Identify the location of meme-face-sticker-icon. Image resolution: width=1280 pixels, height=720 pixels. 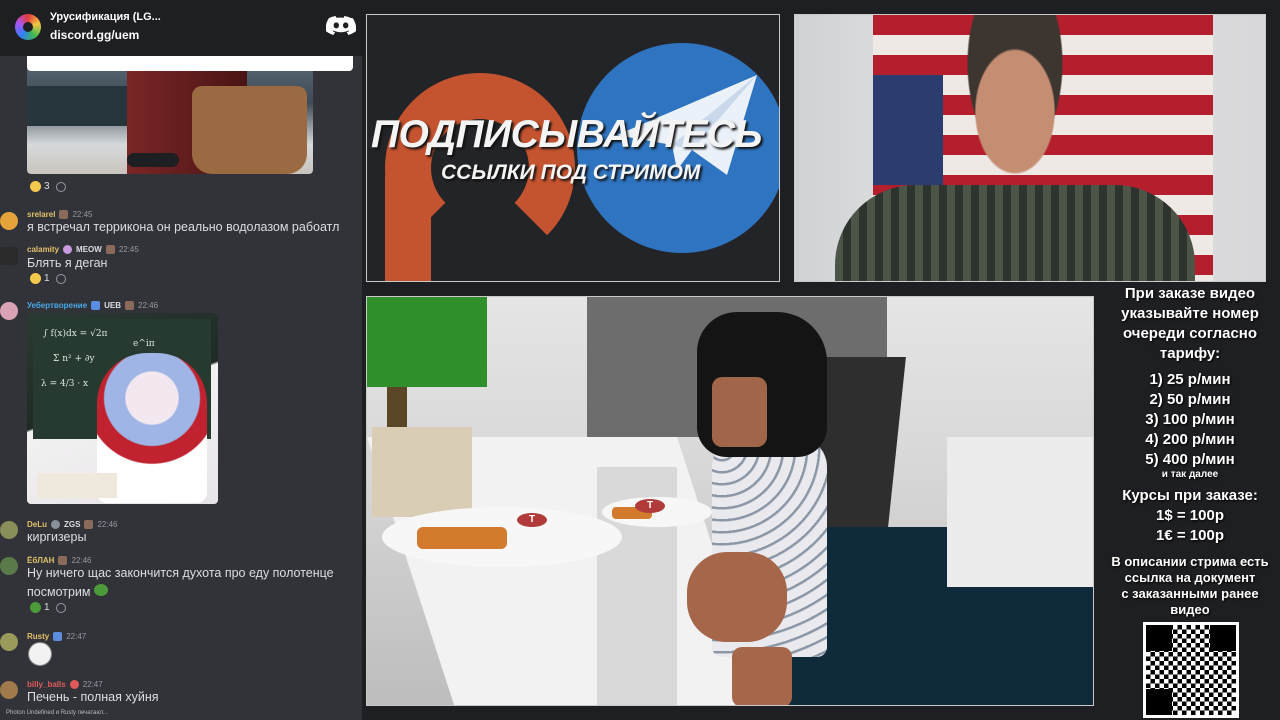
(40, 654).